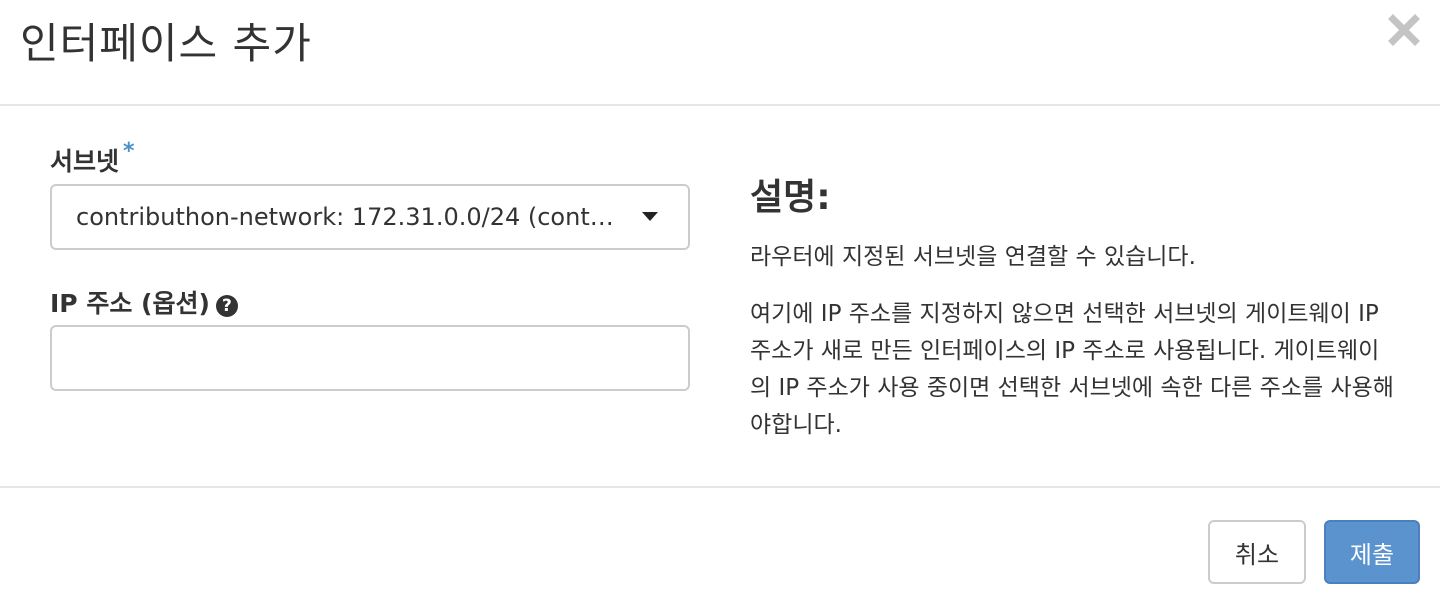  I want to click on cancel-button: 취소, so click(1257, 552).